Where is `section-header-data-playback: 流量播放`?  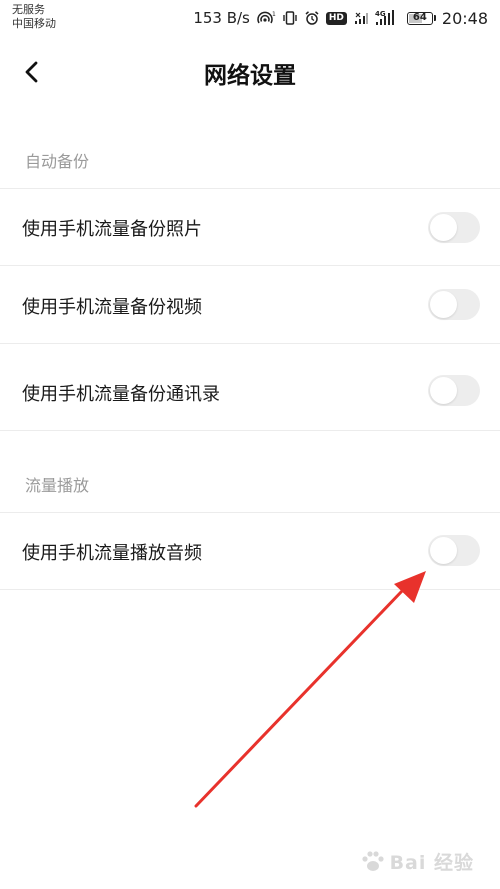 section-header-data-playback: 流量播放 is located at coordinates (57, 485).